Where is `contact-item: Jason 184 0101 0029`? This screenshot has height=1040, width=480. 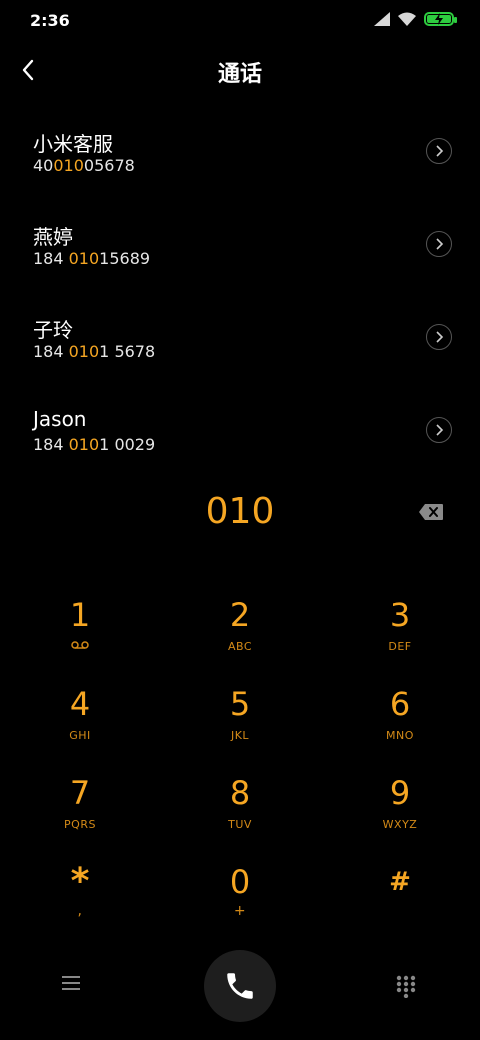
contact-item: Jason 184 0101 0029 is located at coordinates (240, 443).